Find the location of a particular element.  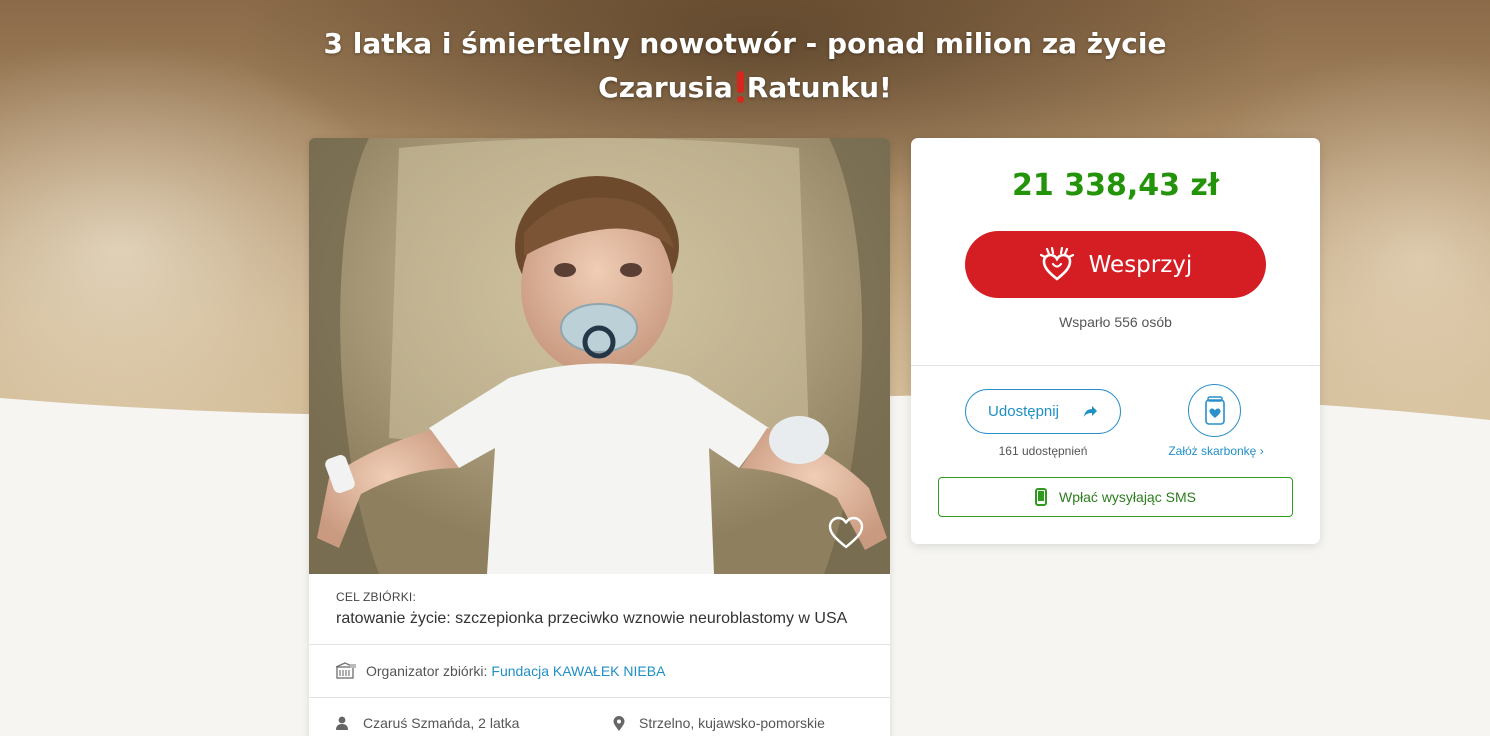

piggy-bank-button is located at coordinates (1214, 410).